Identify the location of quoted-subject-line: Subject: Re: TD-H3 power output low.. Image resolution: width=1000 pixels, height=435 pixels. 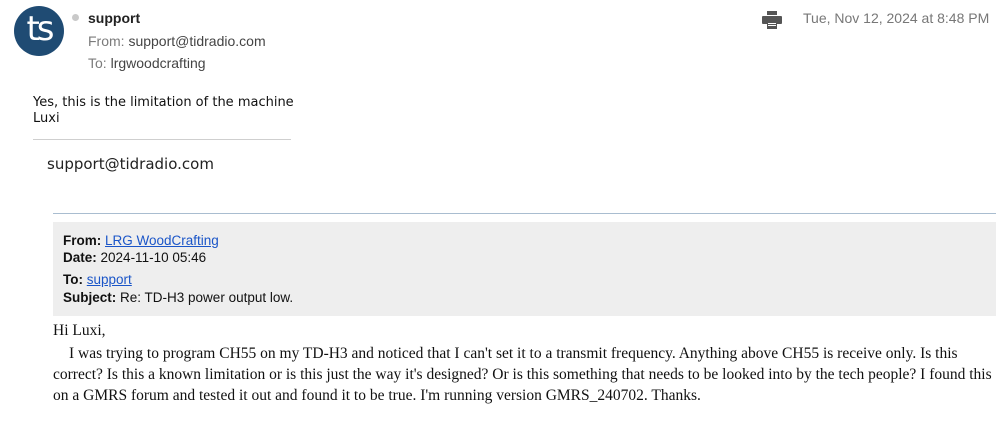
(178, 297).